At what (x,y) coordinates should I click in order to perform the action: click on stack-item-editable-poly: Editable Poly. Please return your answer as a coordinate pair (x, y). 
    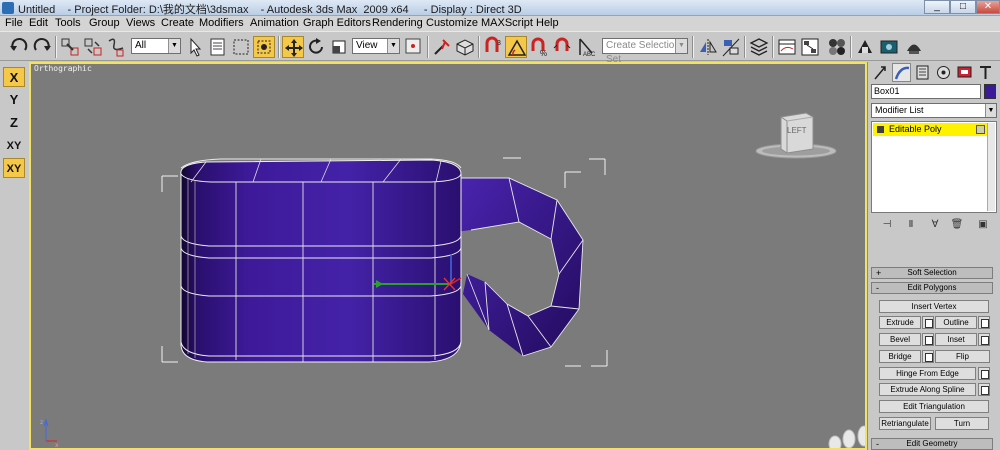
    Looking at the image, I should click on (930, 129).